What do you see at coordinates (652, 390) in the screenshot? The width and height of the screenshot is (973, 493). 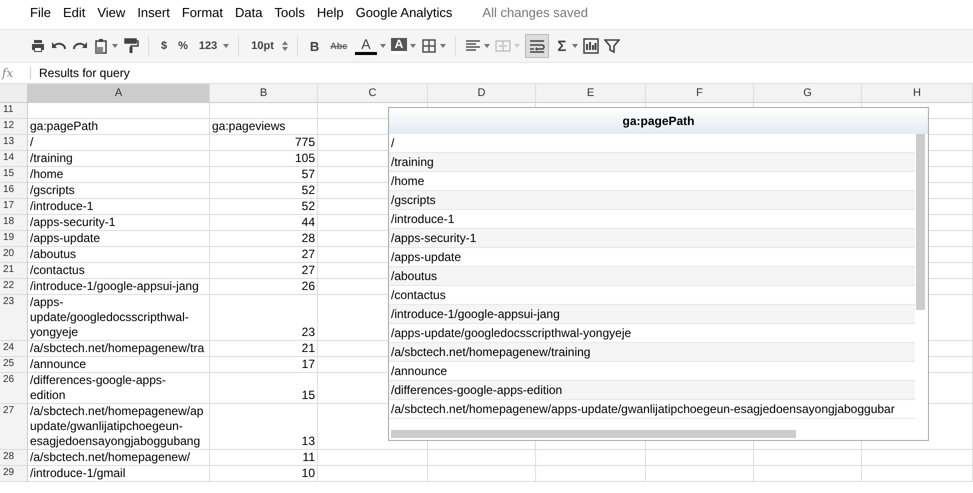 I see `table-cell: /differences-google-apps-edition` at bounding box center [652, 390].